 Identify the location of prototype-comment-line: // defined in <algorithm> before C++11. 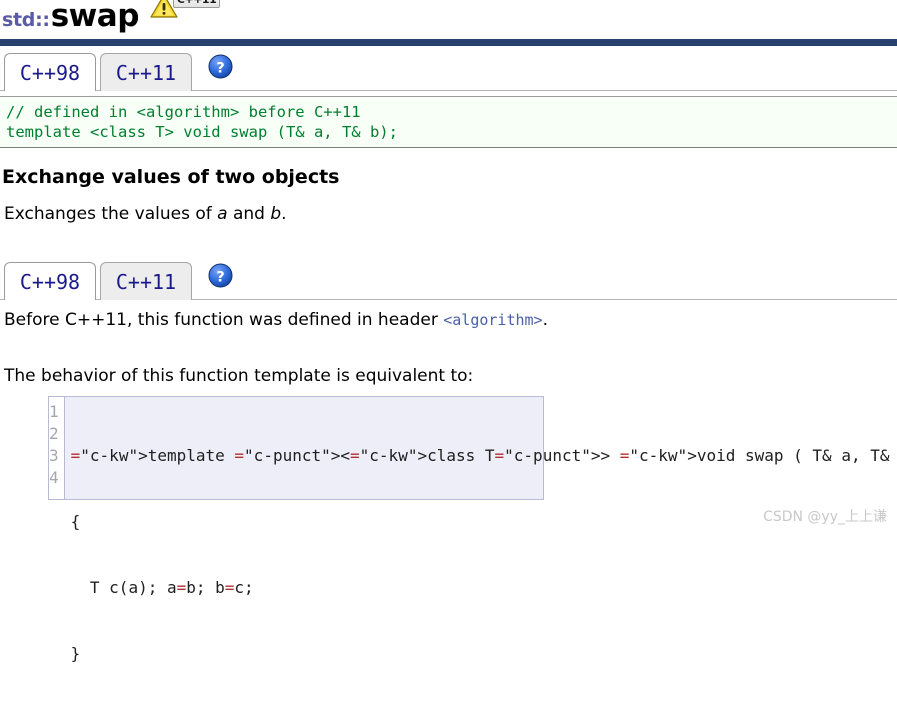
(183, 112).